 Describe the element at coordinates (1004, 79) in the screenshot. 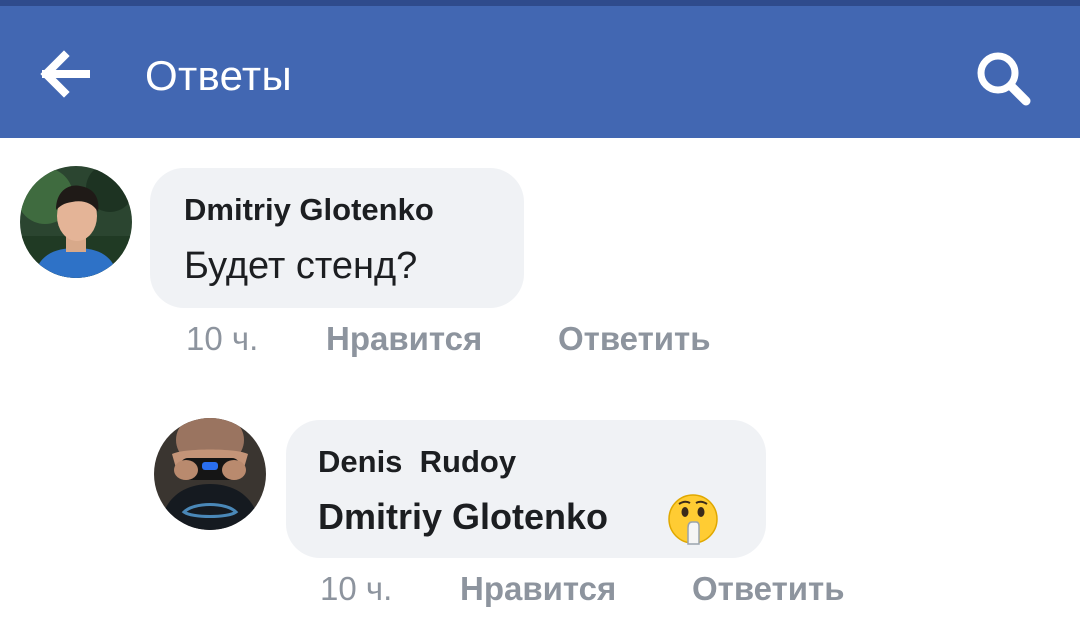

I see `search-icon` at that location.